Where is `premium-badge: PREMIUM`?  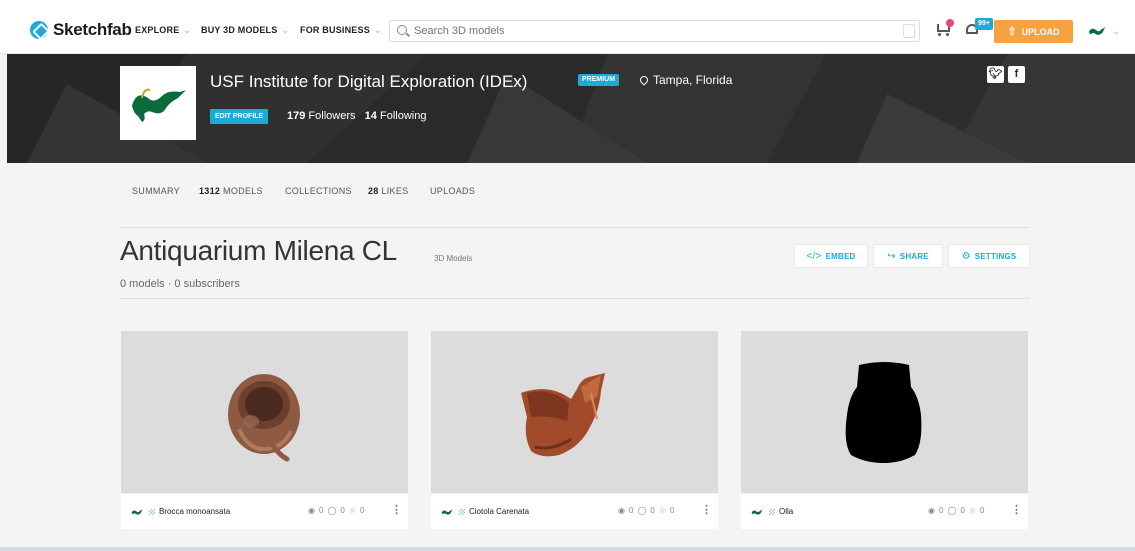
premium-badge: PREMIUM is located at coordinates (599, 80).